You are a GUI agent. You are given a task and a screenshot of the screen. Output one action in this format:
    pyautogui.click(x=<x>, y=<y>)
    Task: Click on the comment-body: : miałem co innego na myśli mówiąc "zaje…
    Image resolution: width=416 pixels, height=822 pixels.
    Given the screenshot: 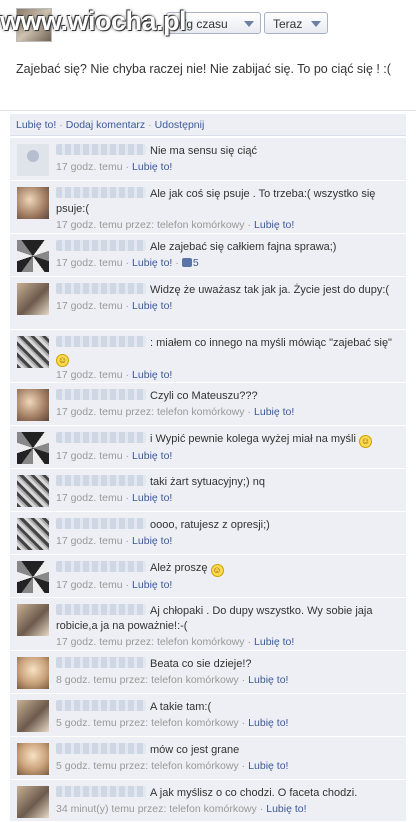 What is the action you would take?
    pyautogui.click(x=227, y=359)
    